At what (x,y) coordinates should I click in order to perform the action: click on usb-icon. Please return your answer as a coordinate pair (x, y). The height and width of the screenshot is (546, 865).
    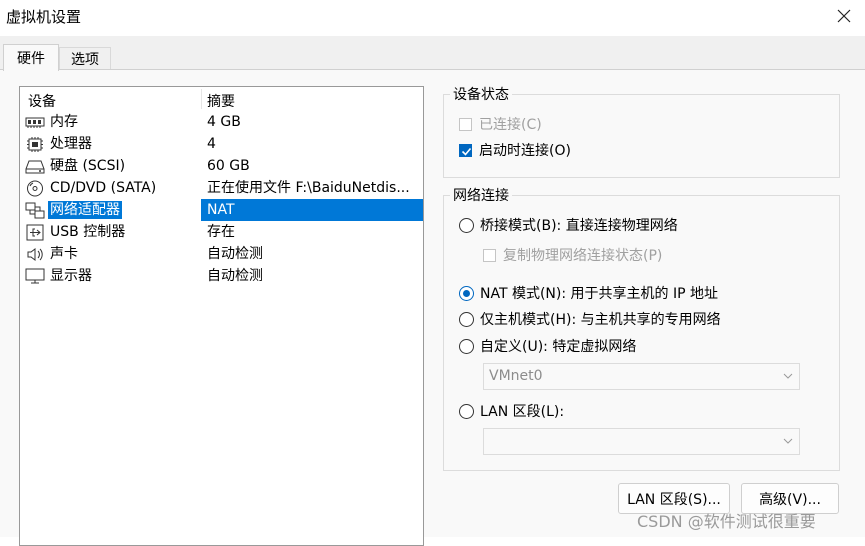
    Looking at the image, I should click on (35, 232).